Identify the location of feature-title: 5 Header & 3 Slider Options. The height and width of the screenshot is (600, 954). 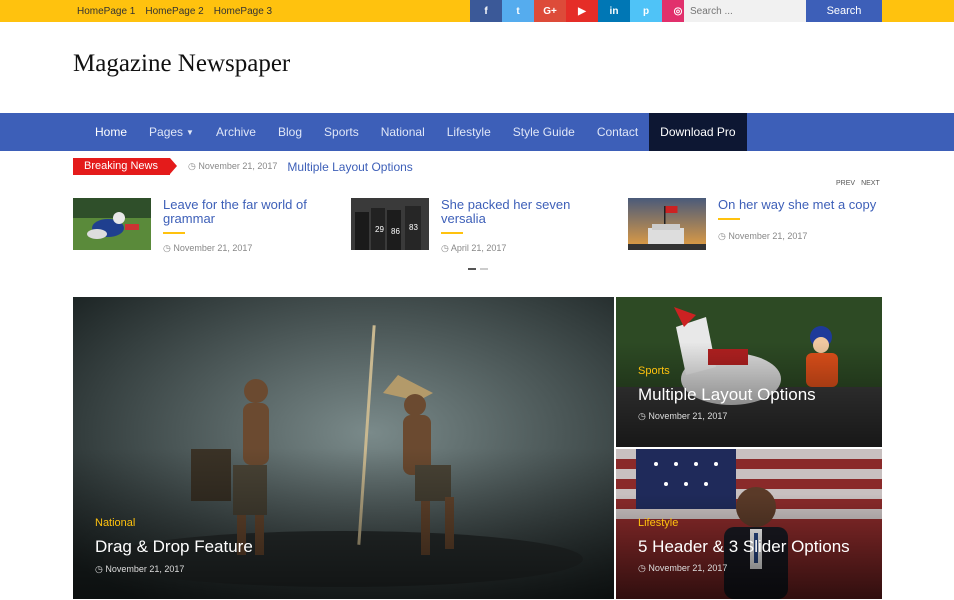
(744, 547).